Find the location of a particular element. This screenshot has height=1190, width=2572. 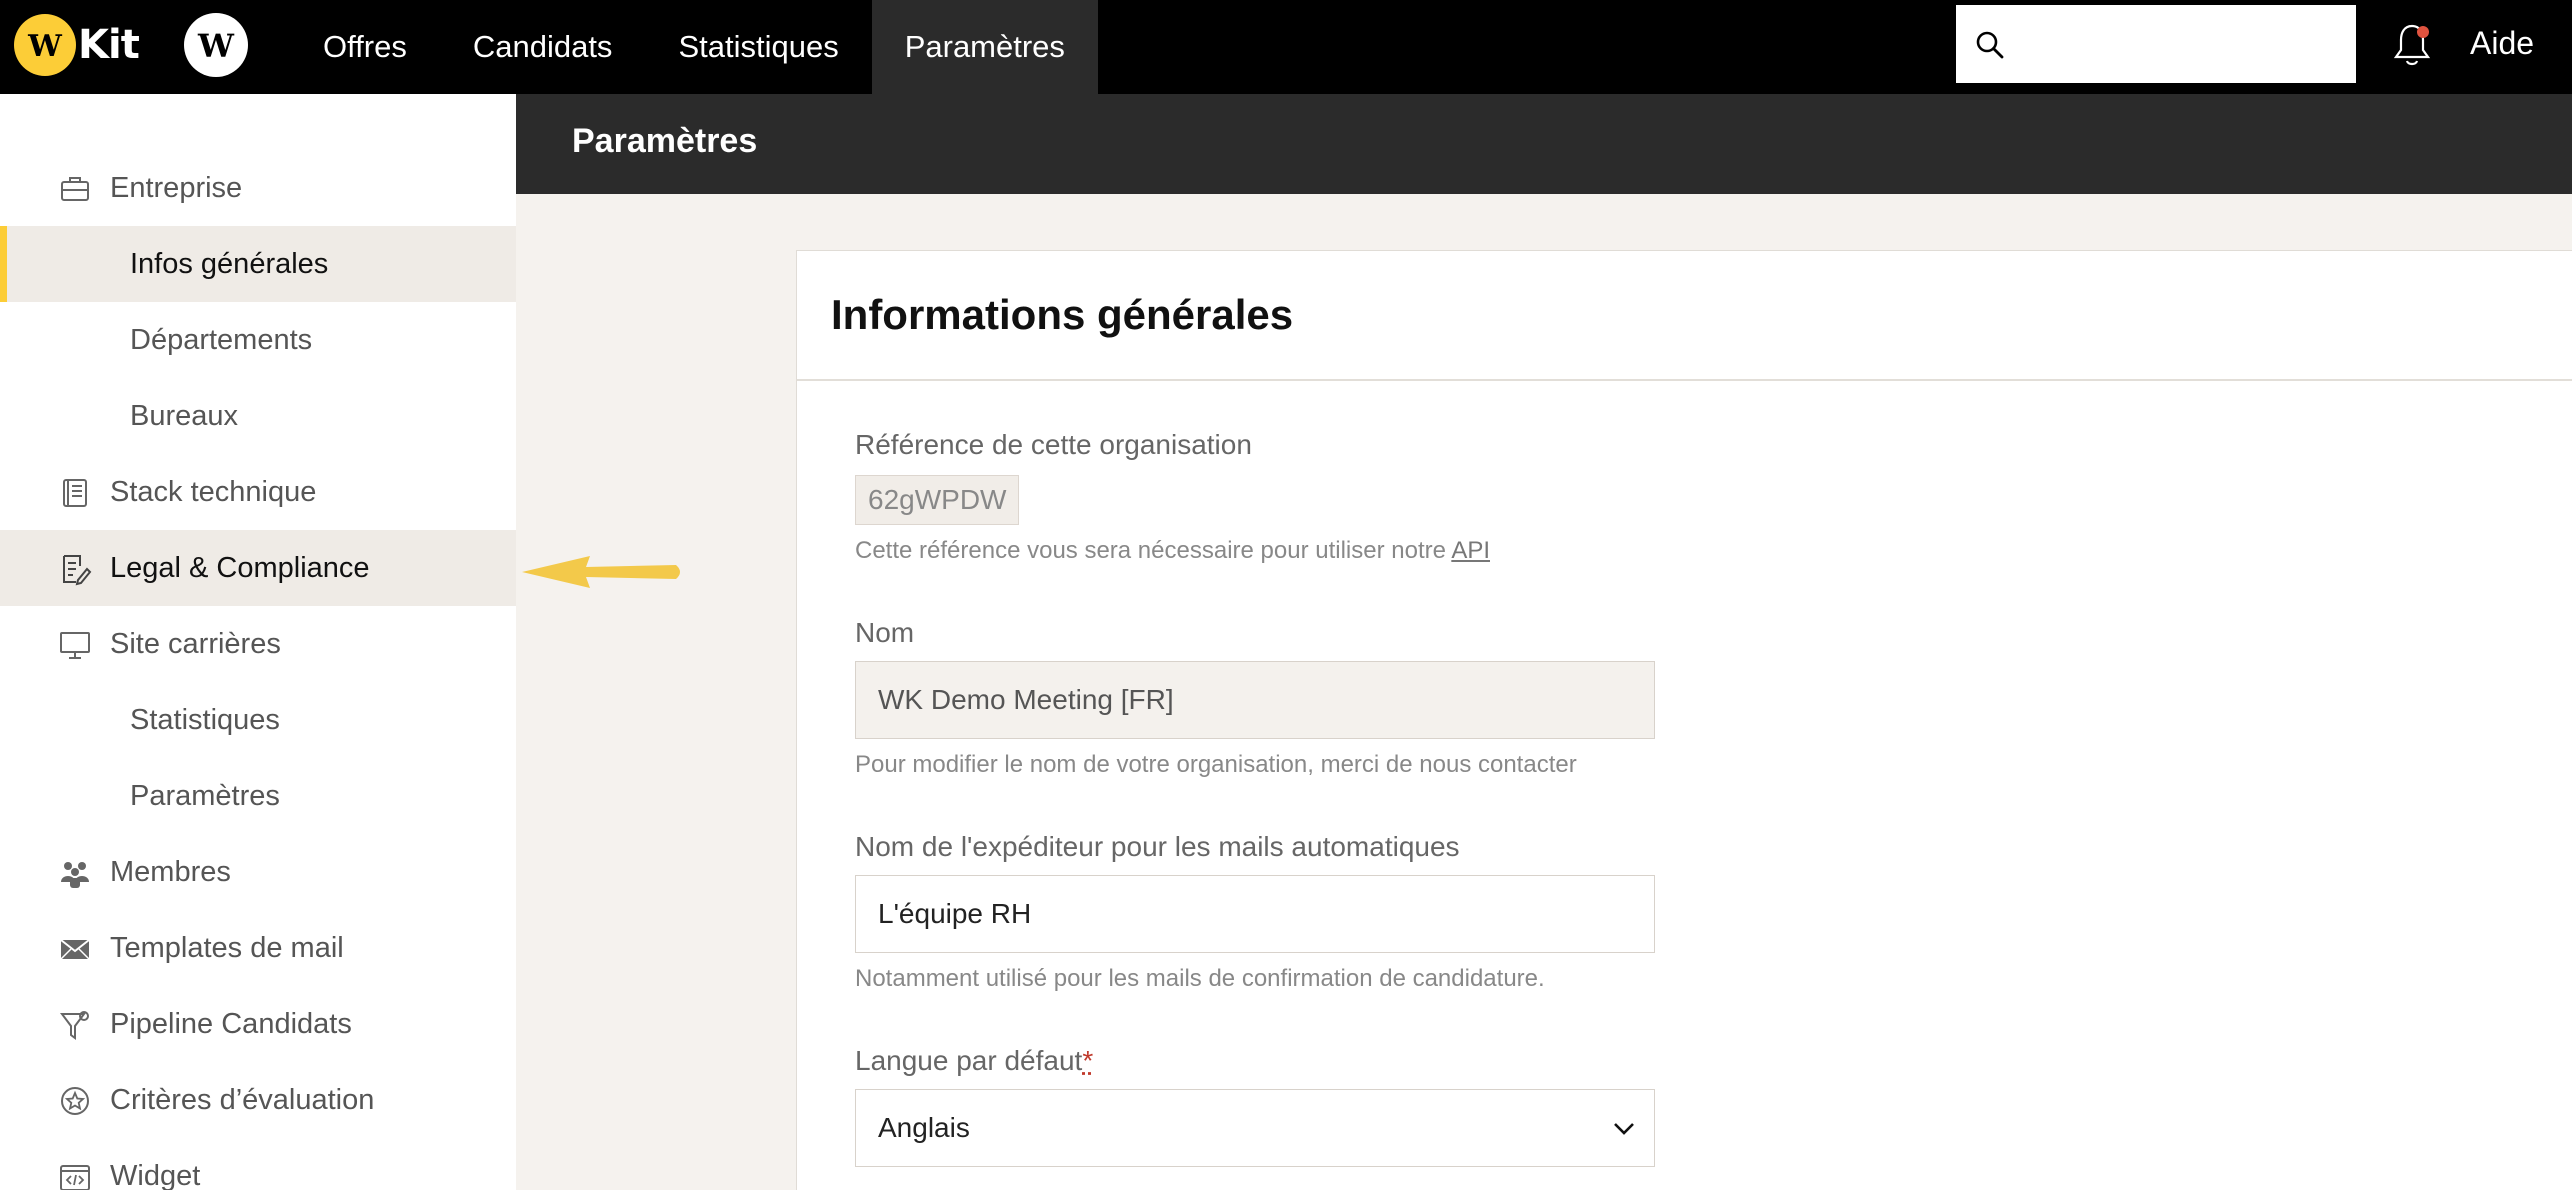

sidebar-item-stack-technique: Stack technique is located at coordinates (258, 492).